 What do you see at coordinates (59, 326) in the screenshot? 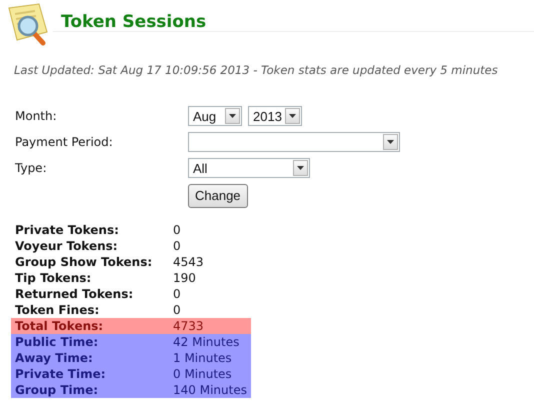
I see `stat-label: Total Tokens:` at bounding box center [59, 326].